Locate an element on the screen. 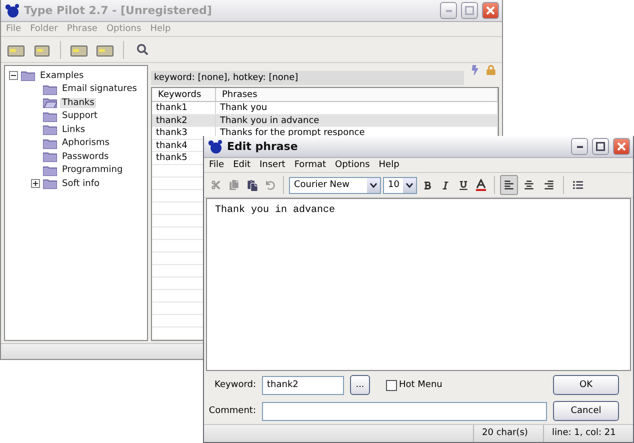 The width and height of the screenshot is (634, 443). window-title: Edit phrase is located at coordinates (263, 146).